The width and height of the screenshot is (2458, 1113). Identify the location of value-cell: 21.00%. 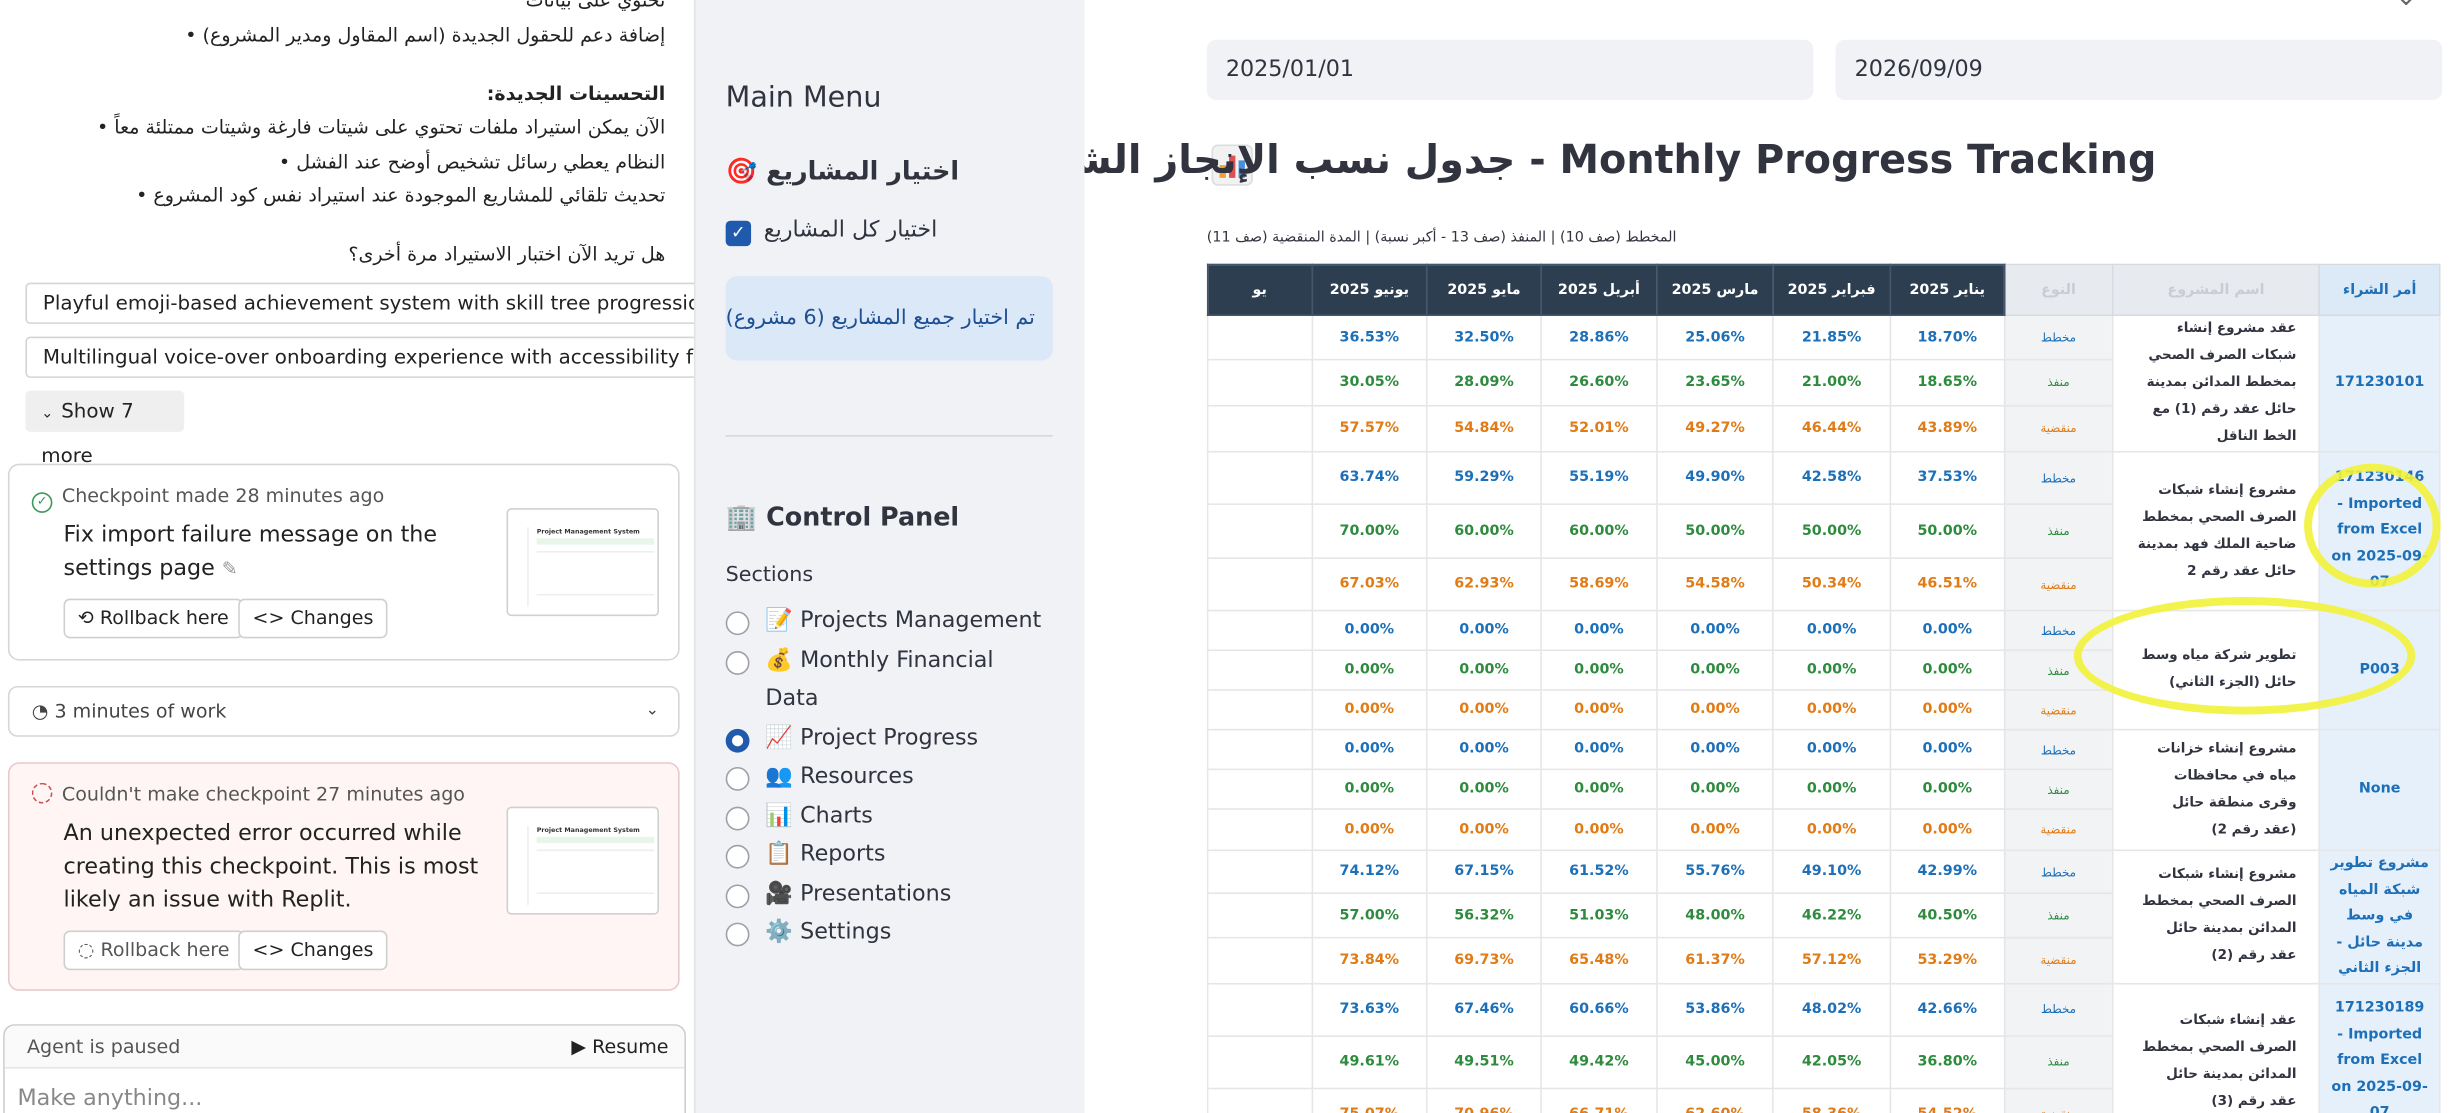
(1831, 382).